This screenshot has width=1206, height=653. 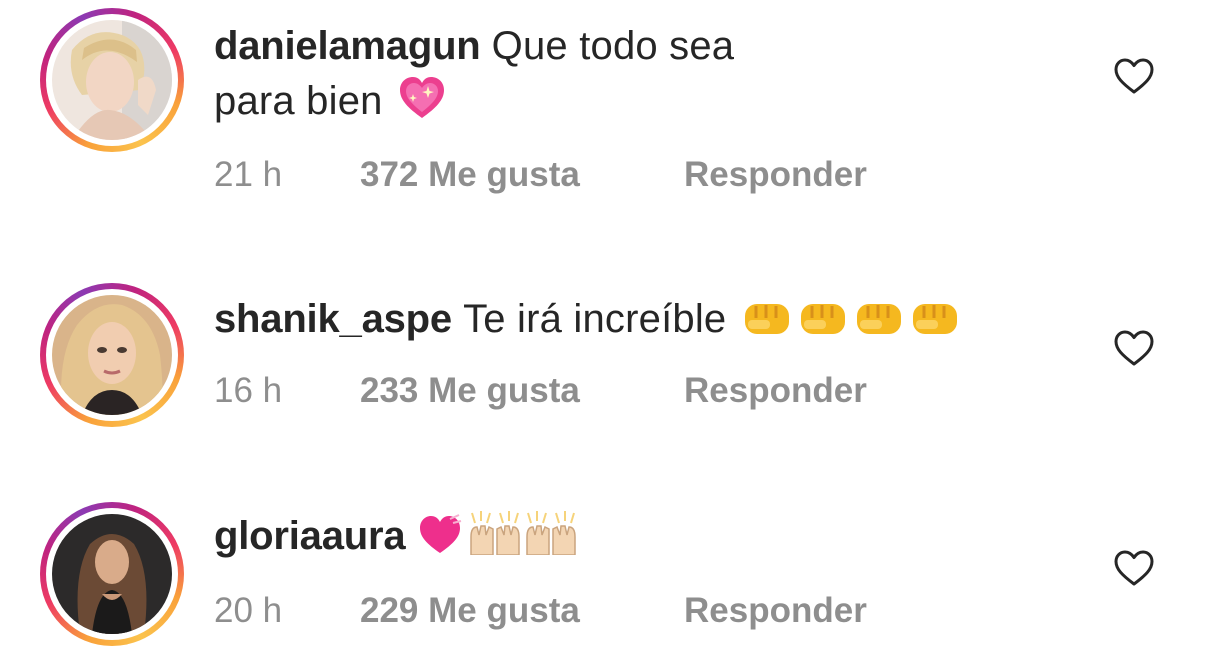 What do you see at coordinates (644, 539) in the screenshot?
I see `comment-text: gloriaaura` at bounding box center [644, 539].